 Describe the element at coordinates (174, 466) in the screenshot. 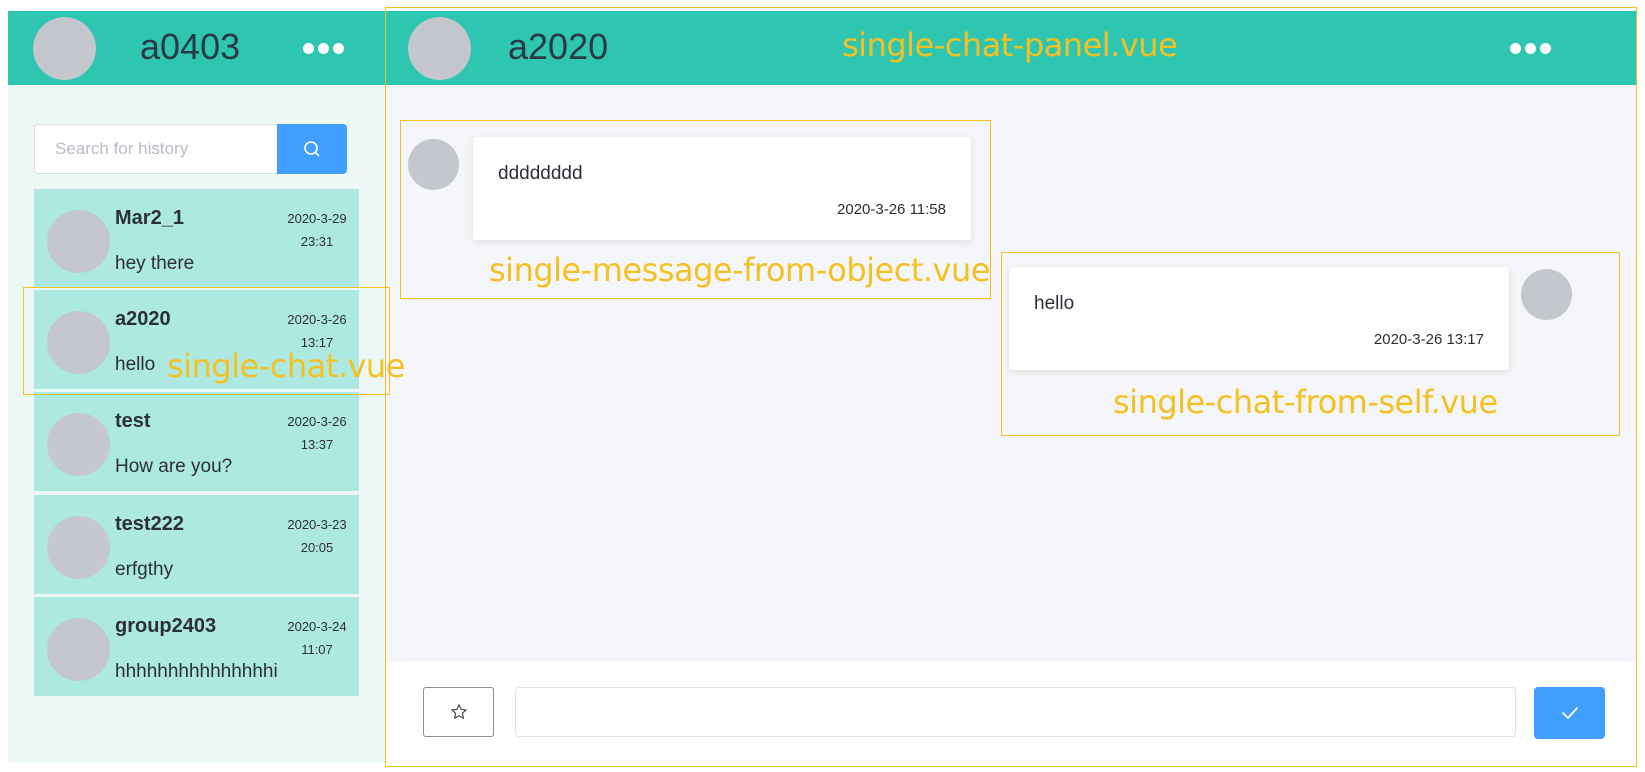

I see `chat-preview: How are you?` at that location.